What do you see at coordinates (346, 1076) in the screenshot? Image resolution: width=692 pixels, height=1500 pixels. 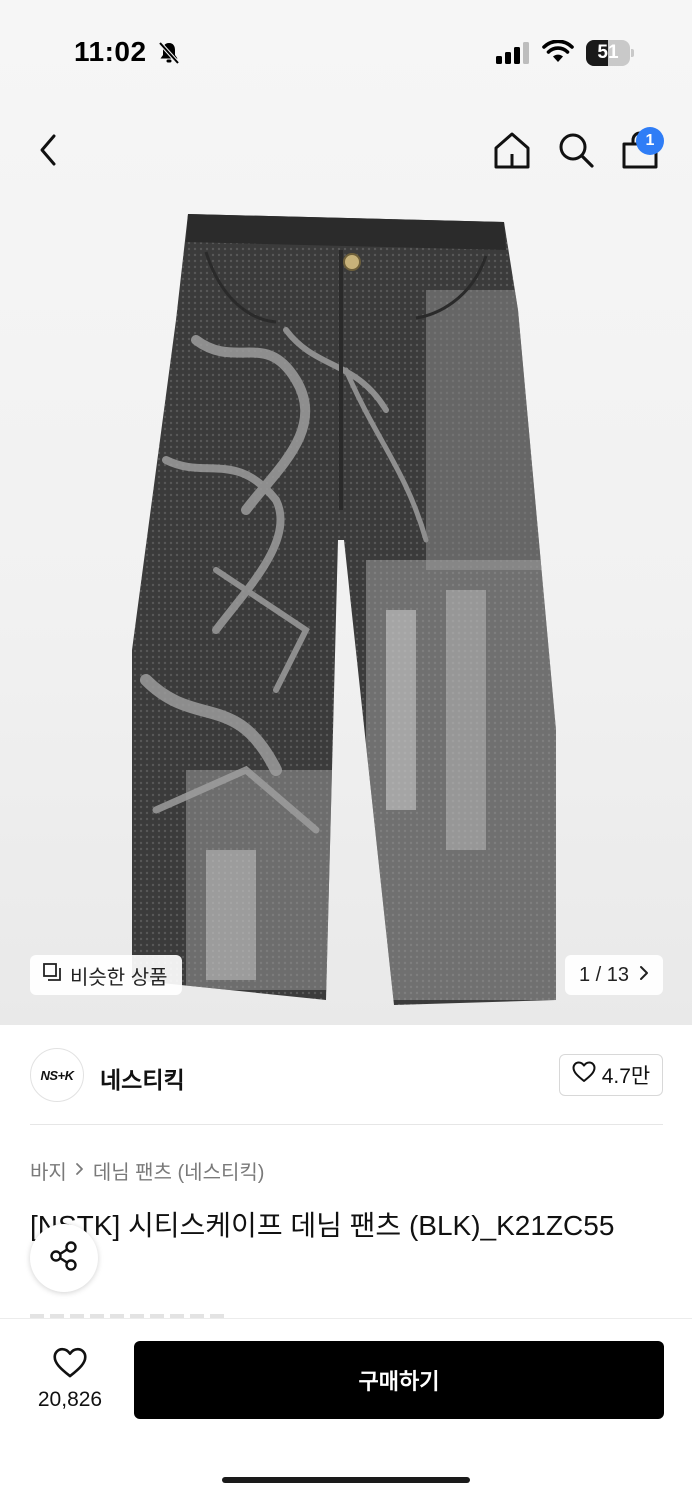 I see `brand-row: NS+K 네스티킥 4.7만` at bounding box center [346, 1076].